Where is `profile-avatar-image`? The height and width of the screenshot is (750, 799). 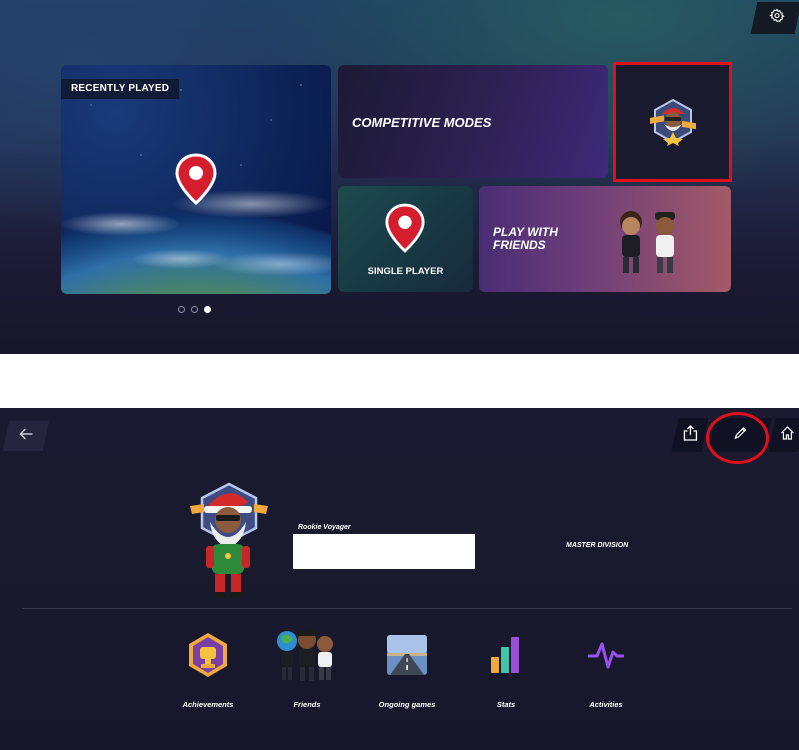 profile-avatar-image is located at coordinates (229, 544).